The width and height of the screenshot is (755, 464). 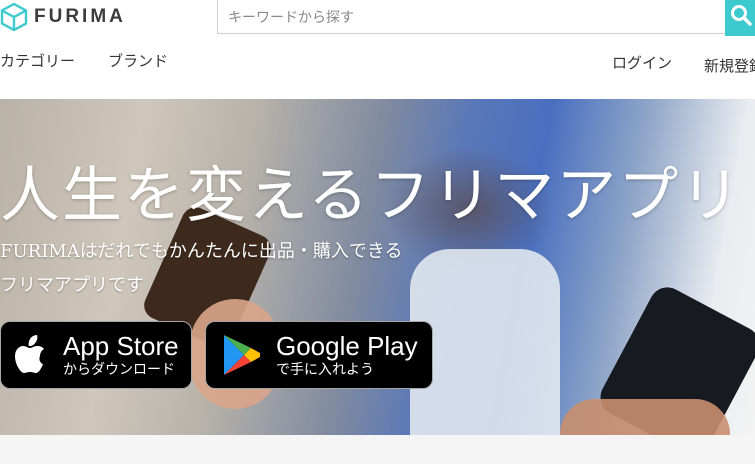 I want to click on search-button, so click(x=740, y=18).